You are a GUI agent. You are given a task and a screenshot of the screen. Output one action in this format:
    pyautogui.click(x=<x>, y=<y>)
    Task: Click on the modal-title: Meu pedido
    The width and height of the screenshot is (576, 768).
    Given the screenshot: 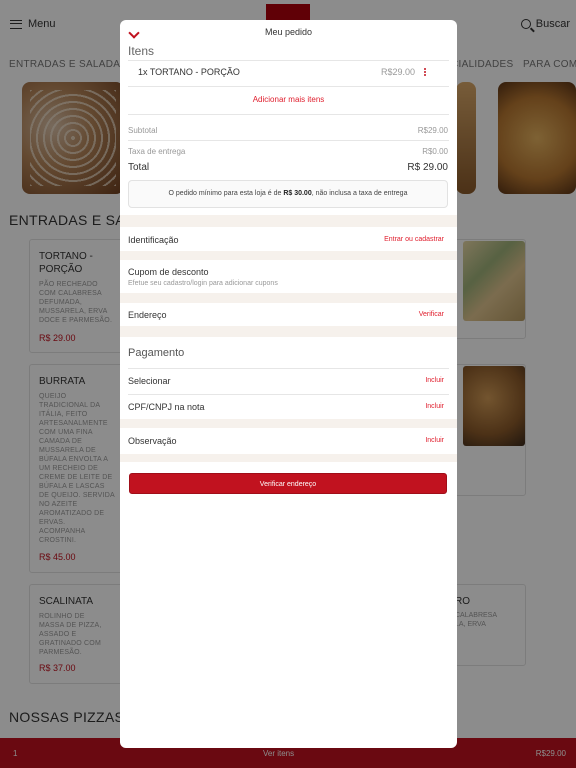 What is the action you would take?
    pyautogui.click(x=288, y=32)
    